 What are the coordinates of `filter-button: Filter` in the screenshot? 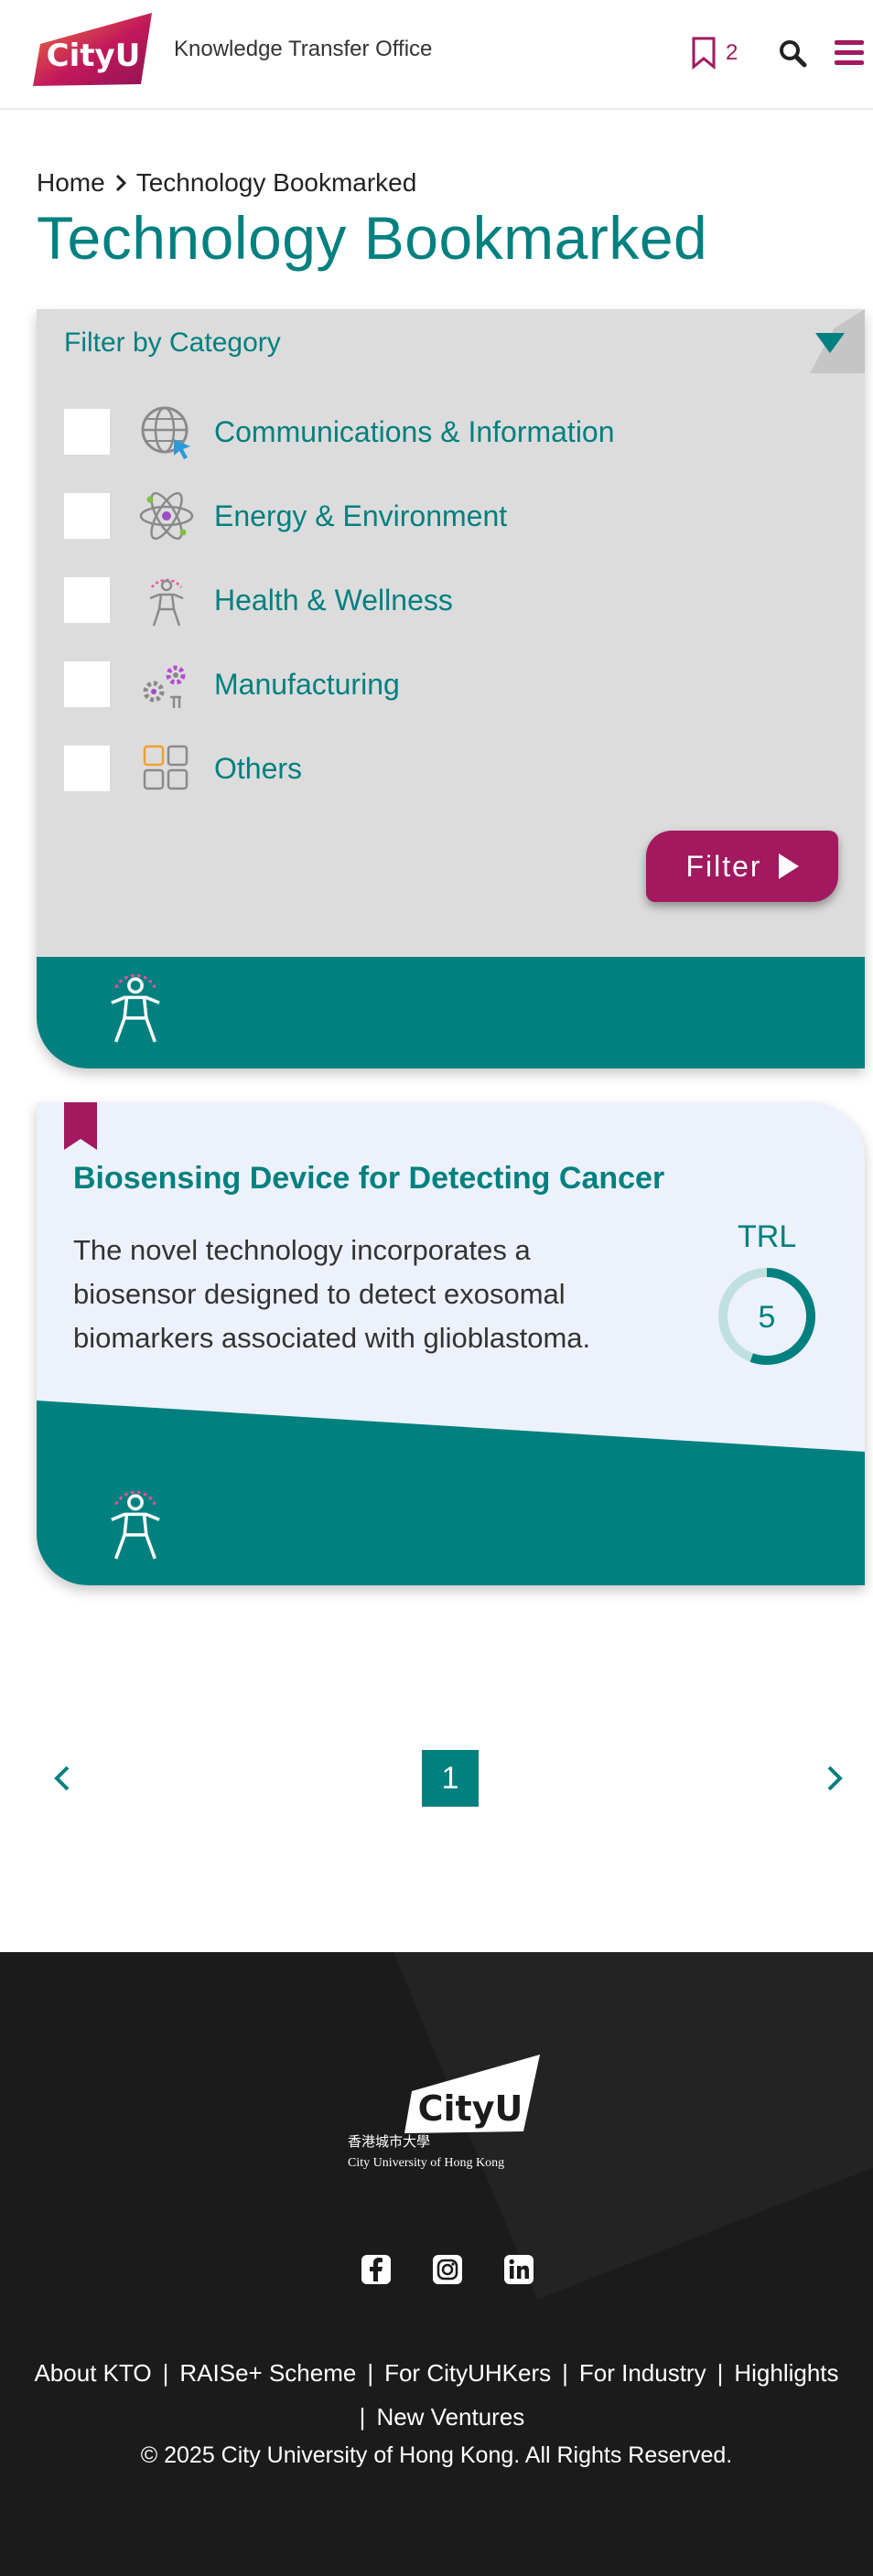 It's located at (742, 867).